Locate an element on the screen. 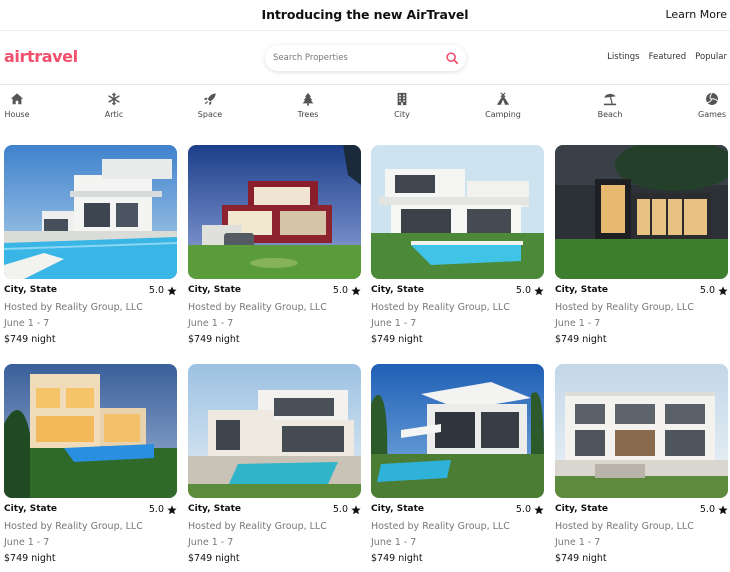 The height and width of the screenshot is (572, 730). category-label: Beach is located at coordinates (610, 114).